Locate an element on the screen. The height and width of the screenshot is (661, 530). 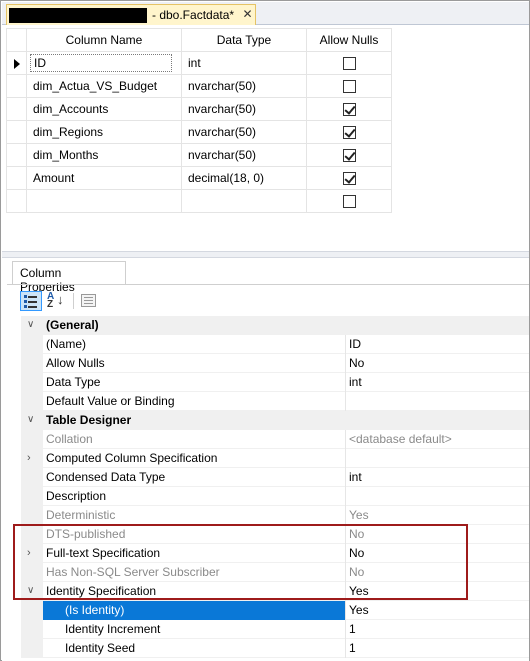
property-row: Deterministic Yes is located at coordinates (275, 515).